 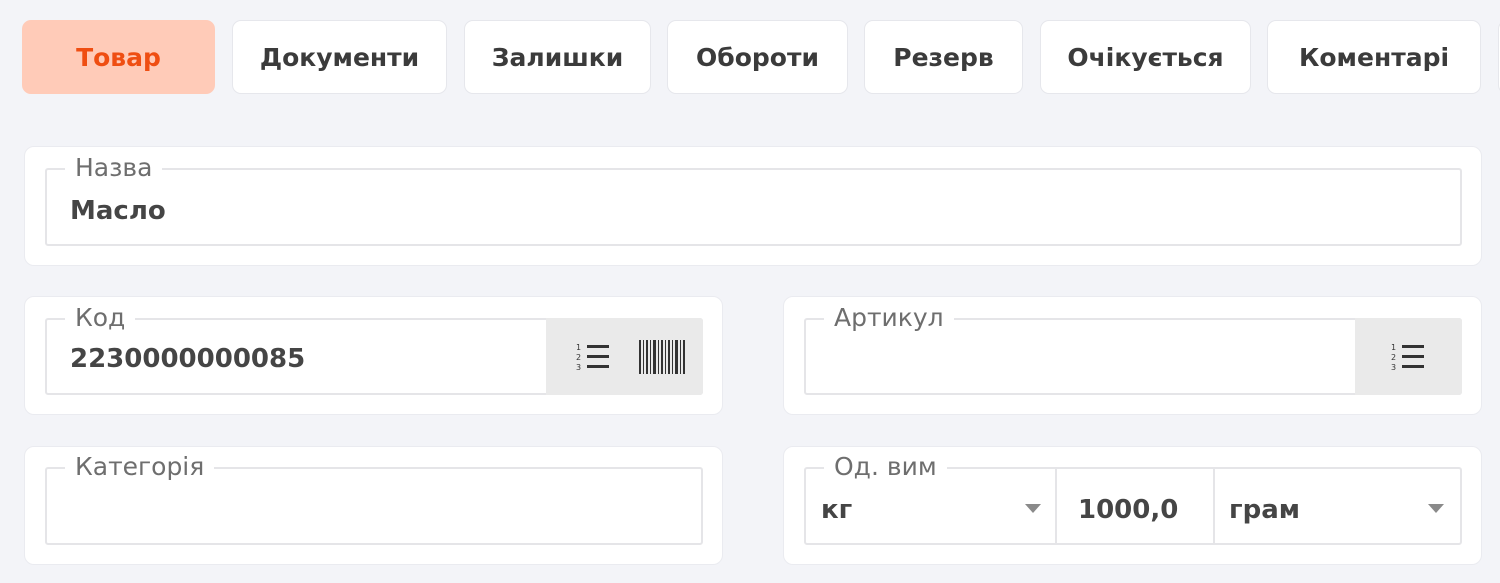 What do you see at coordinates (557, 57) in the screenshot?
I see `tab-stock: Залишки` at bounding box center [557, 57].